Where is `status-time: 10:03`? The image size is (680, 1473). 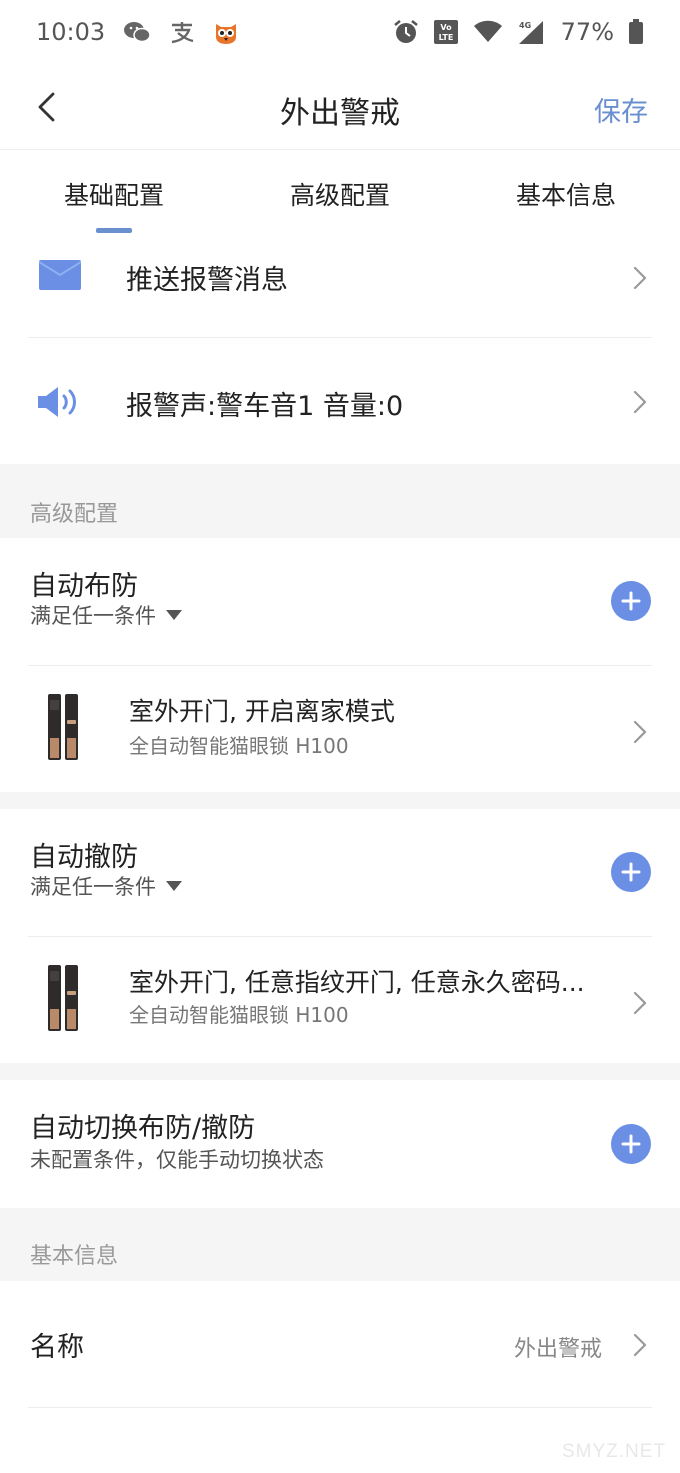
status-time: 10:03 is located at coordinates (71, 32).